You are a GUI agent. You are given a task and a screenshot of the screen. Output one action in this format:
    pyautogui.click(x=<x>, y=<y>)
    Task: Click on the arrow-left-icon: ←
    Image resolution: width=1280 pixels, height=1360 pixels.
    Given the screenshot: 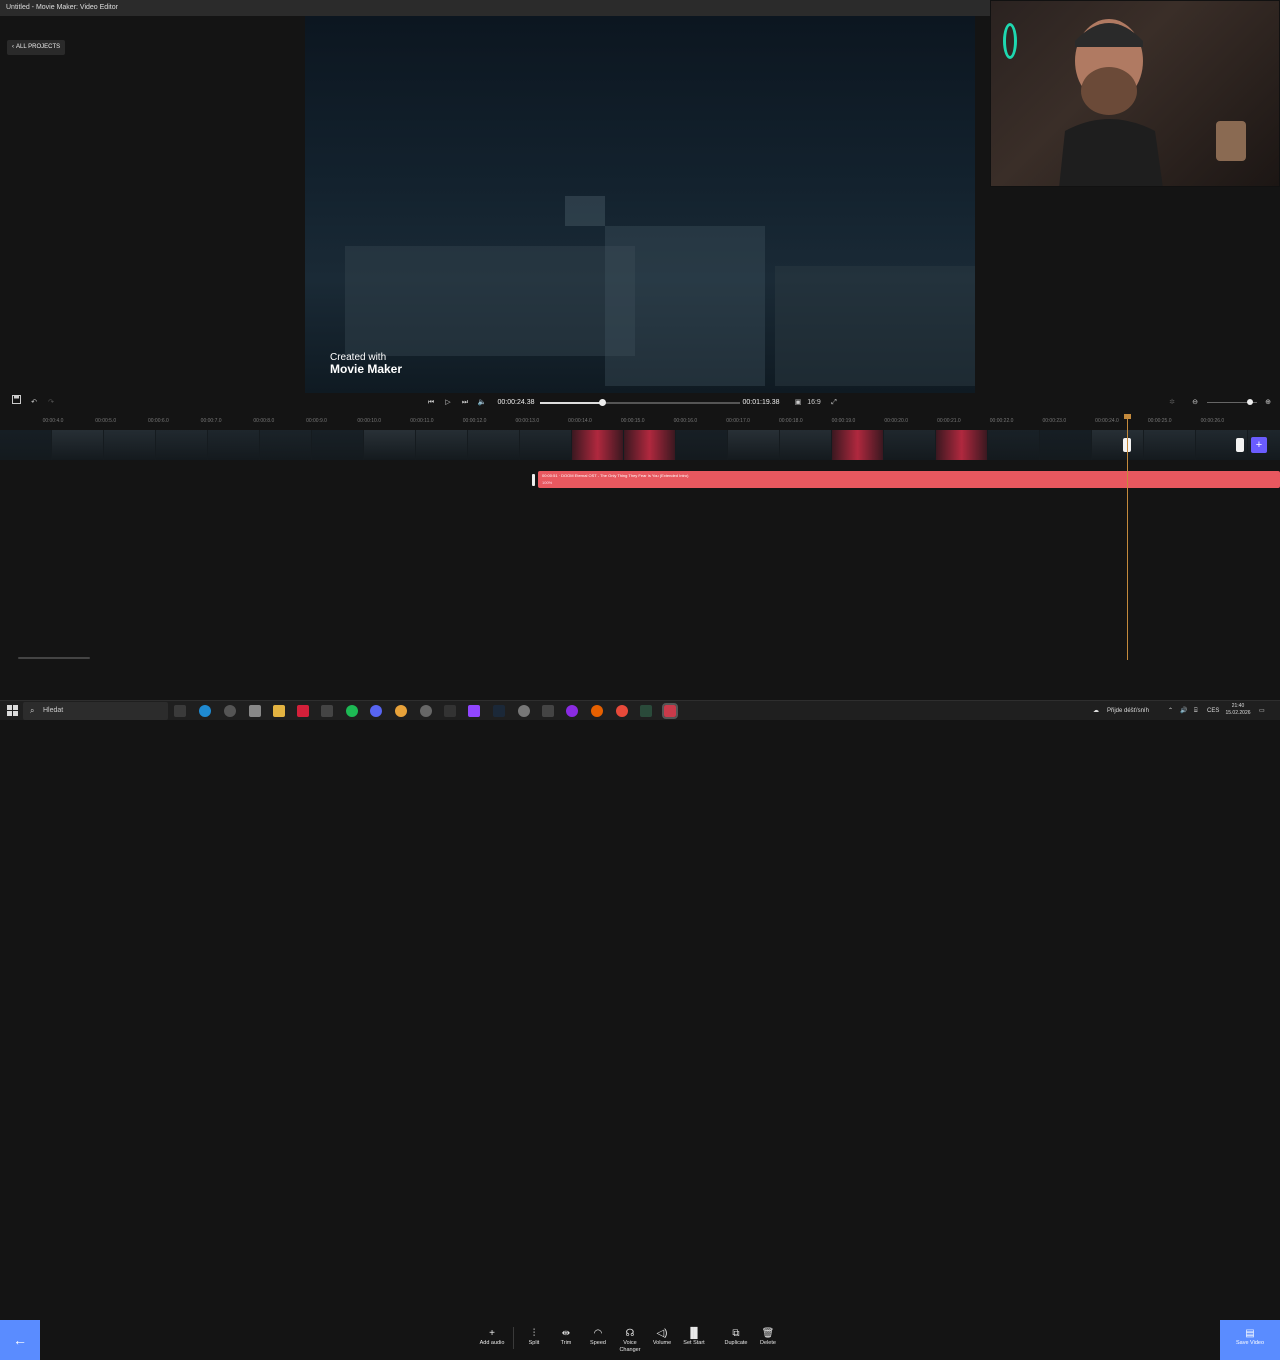 What is the action you would take?
    pyautogui.click(x=20, y=1340)
    